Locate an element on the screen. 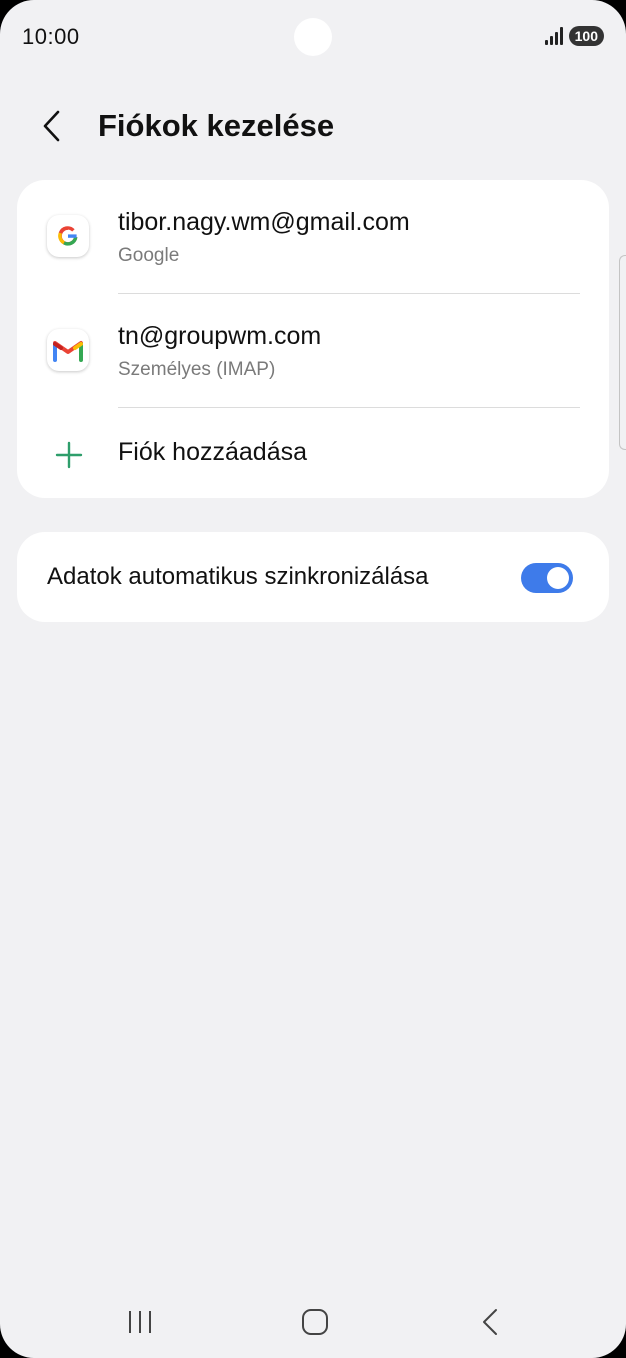 The width and height of the screenshot is (626, 1358). home-button is located at coordinates (315, 1322).